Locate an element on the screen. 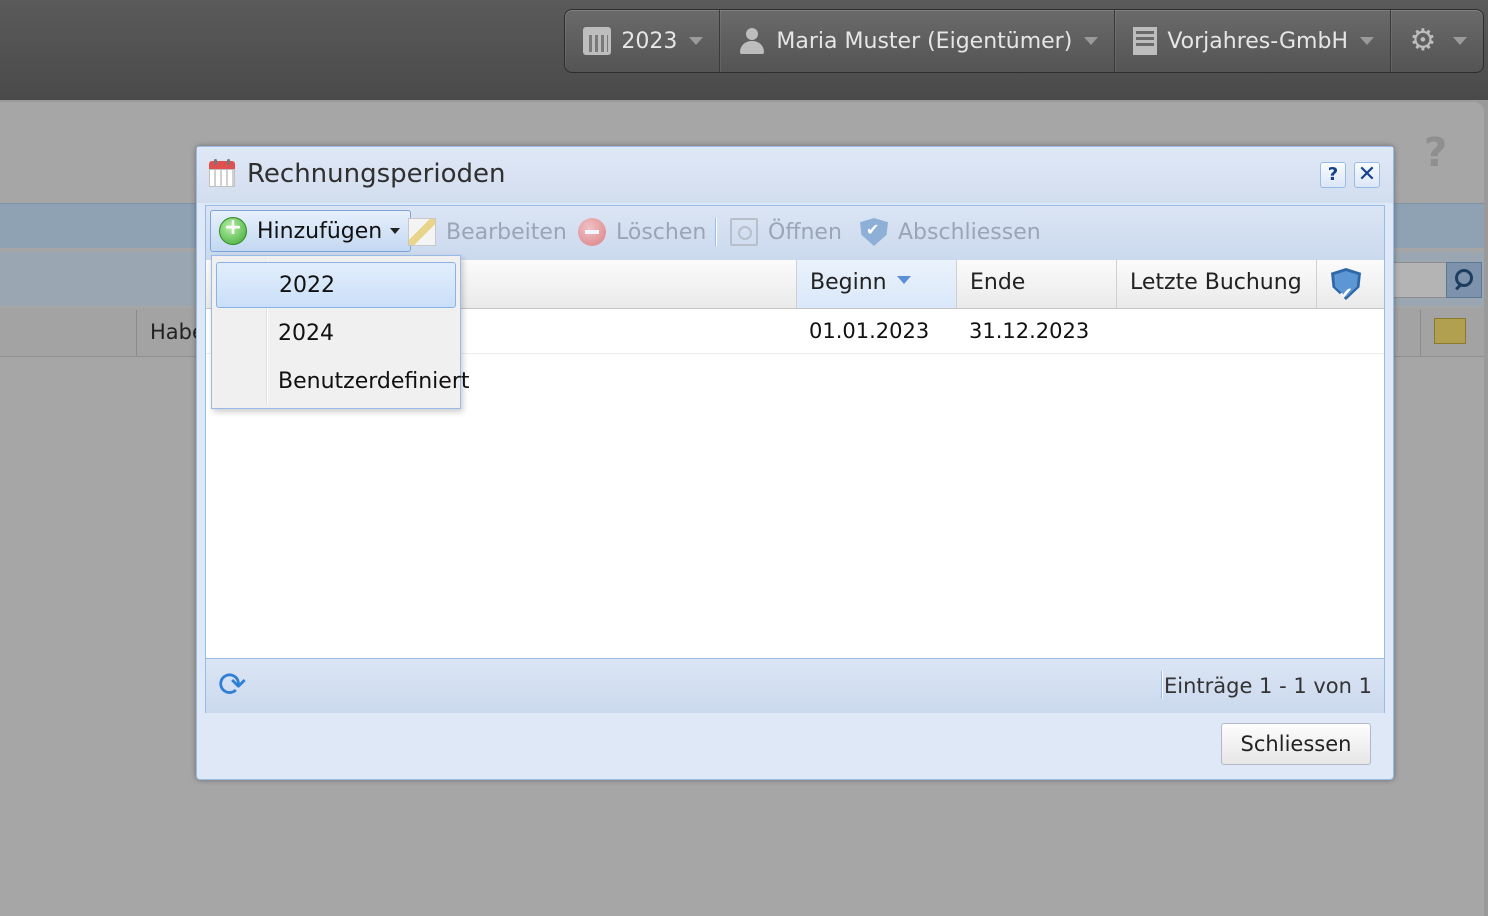  help-icon: ? is located at coordinates (1333, 175).